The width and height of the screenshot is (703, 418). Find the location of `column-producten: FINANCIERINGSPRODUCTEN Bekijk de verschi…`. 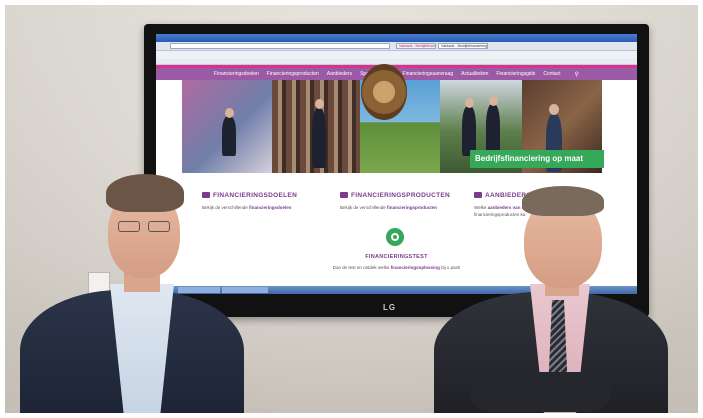

column-producten: FINANCIERINGSPRODUCTEN Bekijk de verschi… is located at coordinates (395, 201).